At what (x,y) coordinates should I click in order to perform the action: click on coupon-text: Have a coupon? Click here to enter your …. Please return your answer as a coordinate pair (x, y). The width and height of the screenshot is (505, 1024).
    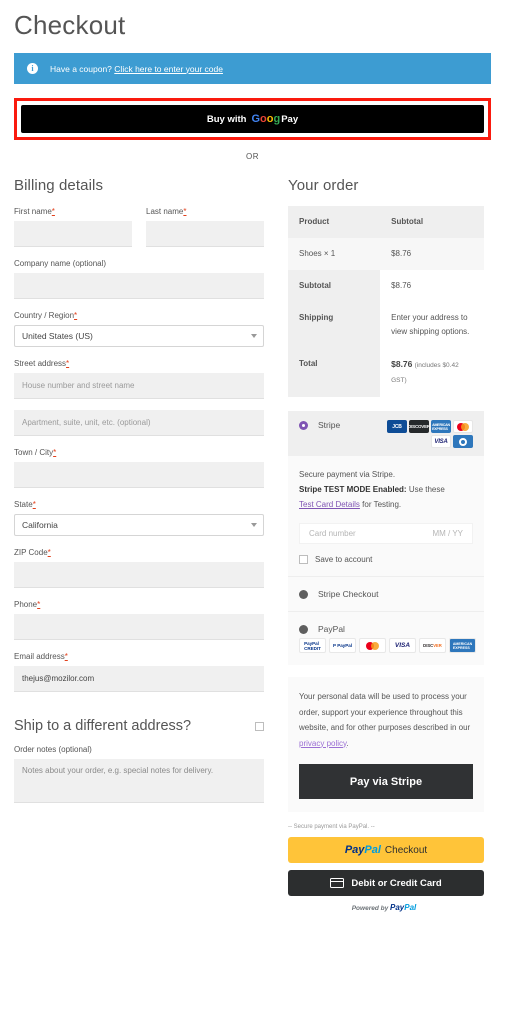
    Looking at the image, I should click on (136, 69).